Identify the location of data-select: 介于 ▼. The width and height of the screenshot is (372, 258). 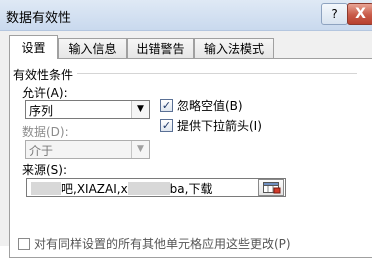
(87, 149).